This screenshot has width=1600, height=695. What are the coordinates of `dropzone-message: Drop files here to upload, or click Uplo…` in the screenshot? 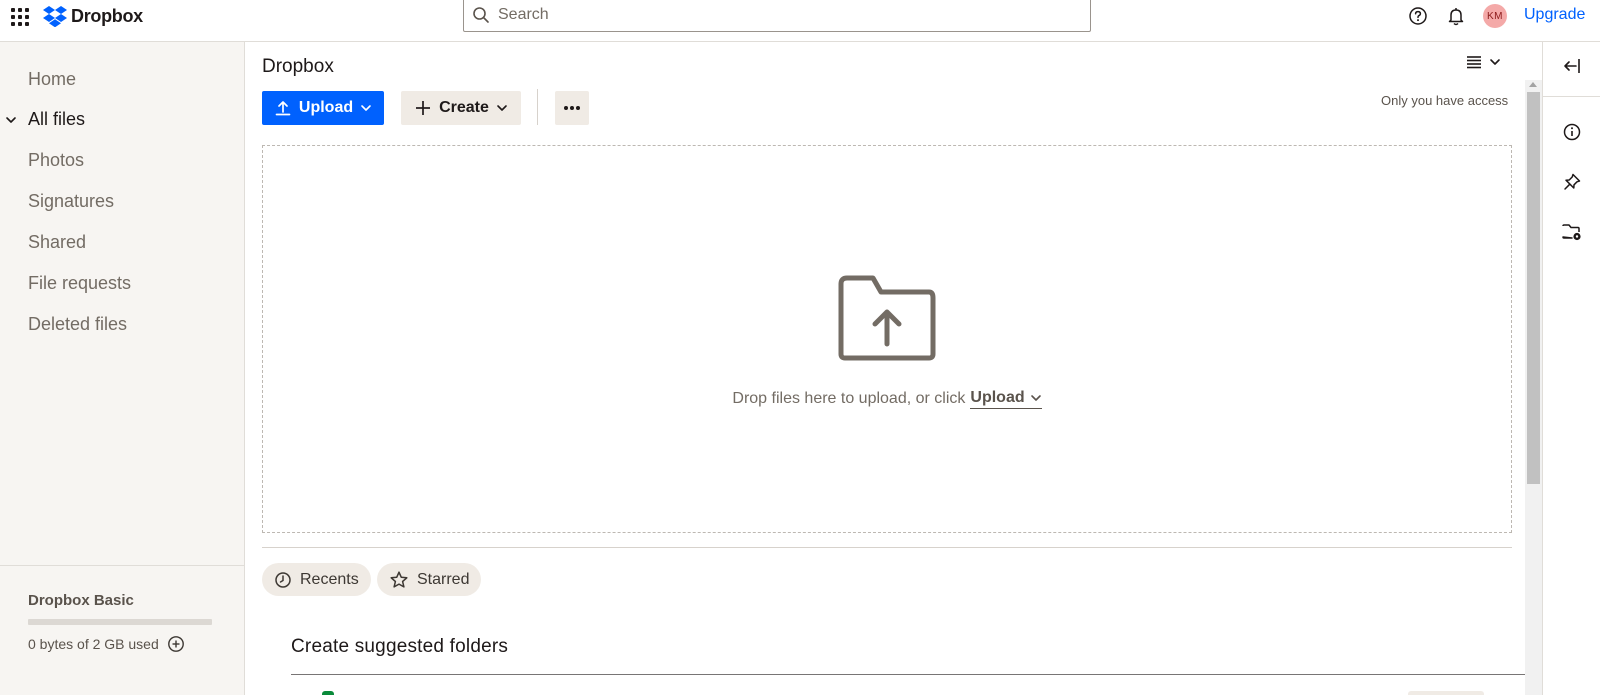 It's located at (887, 399).